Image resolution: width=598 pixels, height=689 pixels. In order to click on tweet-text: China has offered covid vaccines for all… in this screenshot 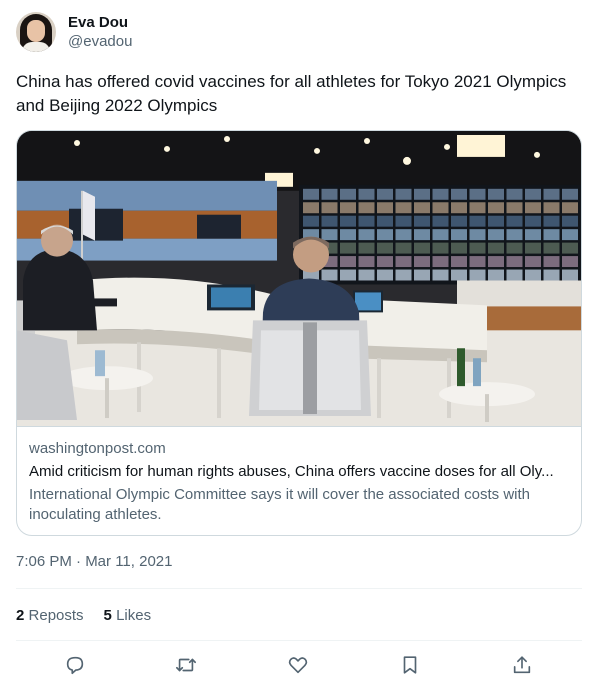, I will do `click(291, 93)`.